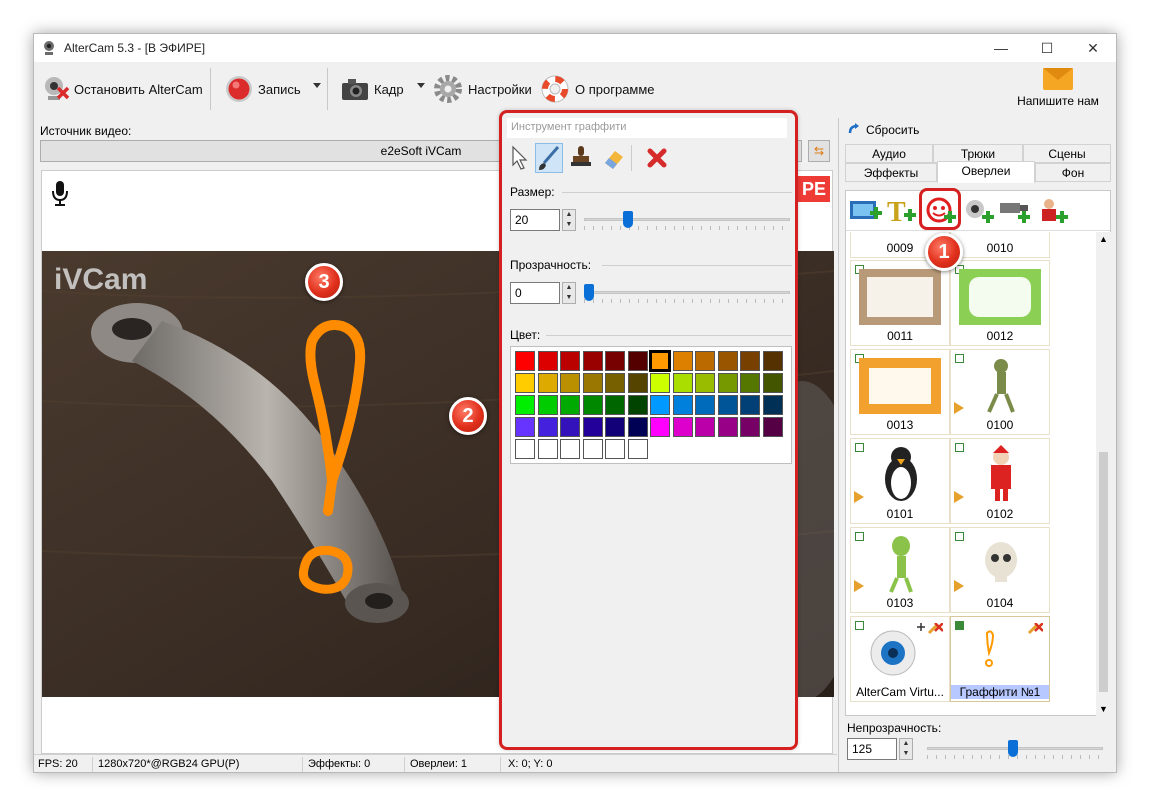 The image size is (1150, 807). I want to click on transparency-stepper: ▲ ▼, so click(569, 293).